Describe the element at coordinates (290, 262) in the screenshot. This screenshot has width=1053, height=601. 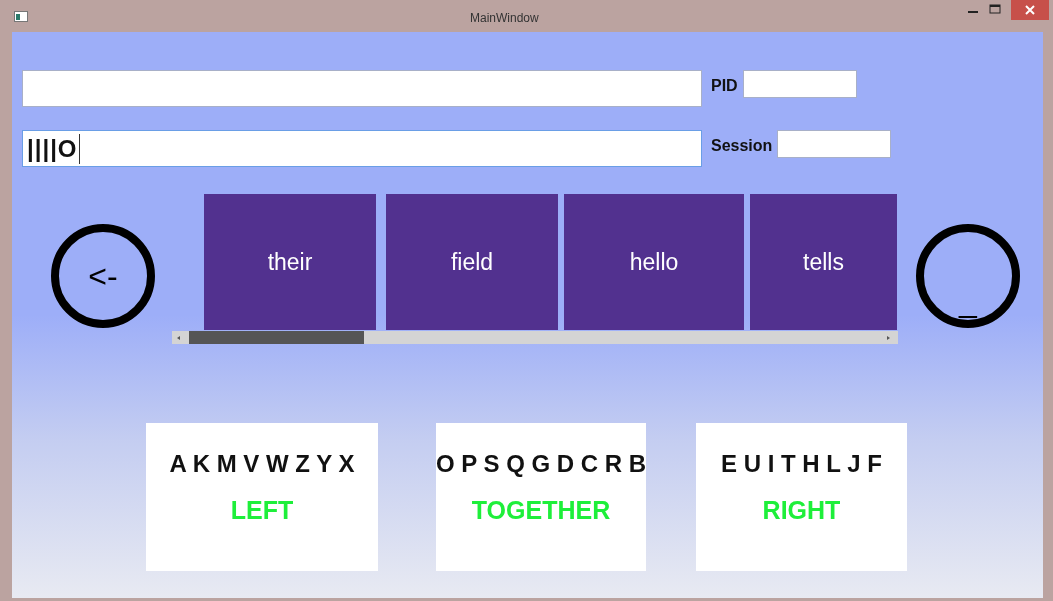
I see `word-tile: their` at that location.